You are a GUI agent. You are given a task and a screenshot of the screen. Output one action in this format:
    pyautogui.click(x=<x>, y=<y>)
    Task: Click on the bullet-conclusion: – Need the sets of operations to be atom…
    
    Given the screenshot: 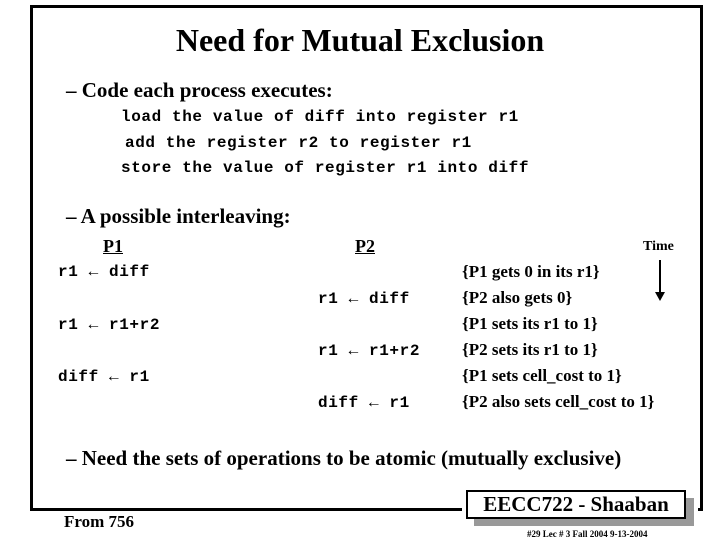 What is the action you would take?
    pyautogui.click(x=344, y=458)
    